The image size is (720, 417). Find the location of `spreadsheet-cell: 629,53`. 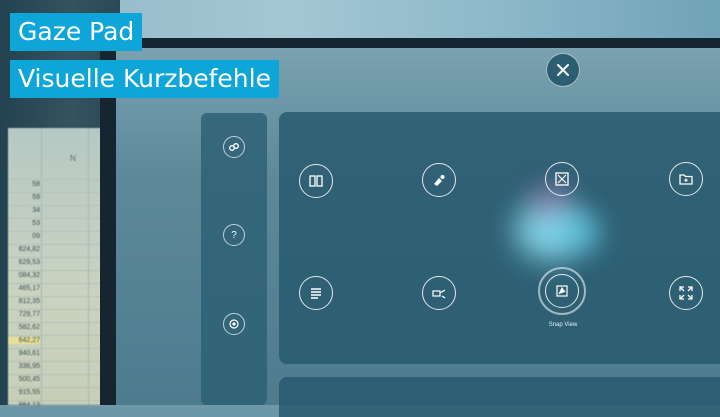

spreadsheet-cell: 629,53 is located at coordinates (29, 262).